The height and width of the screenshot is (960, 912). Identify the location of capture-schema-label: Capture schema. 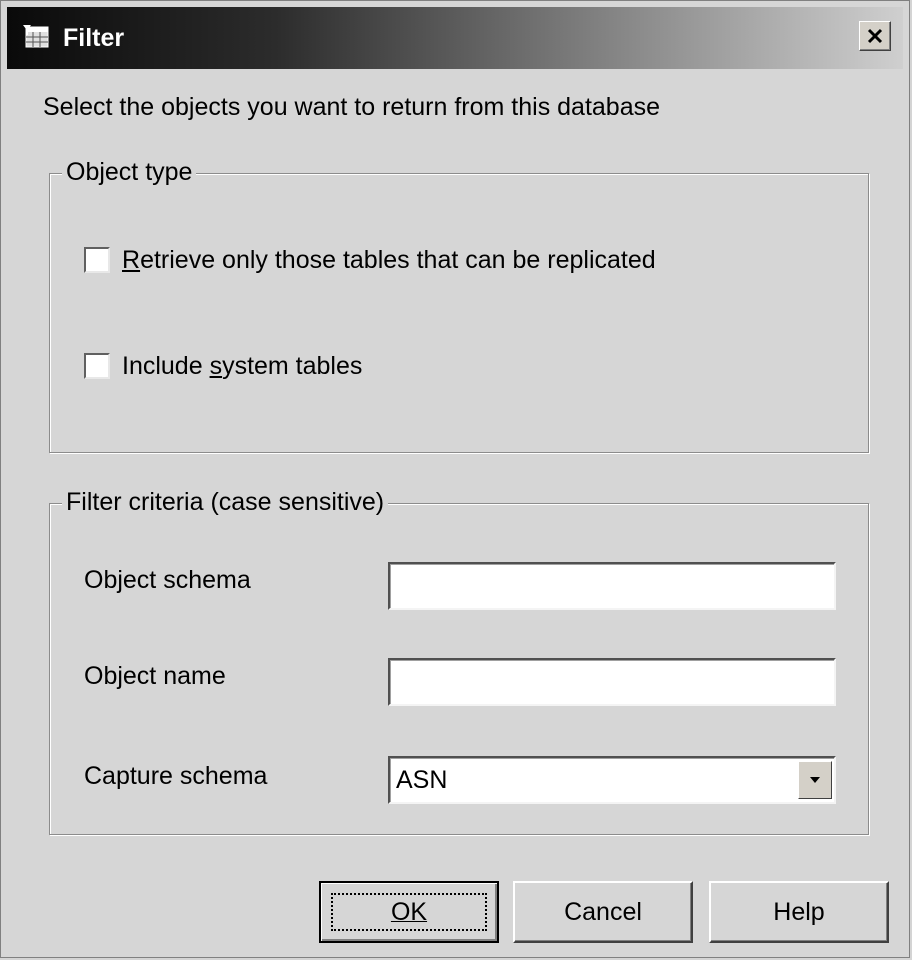
(176, 776).